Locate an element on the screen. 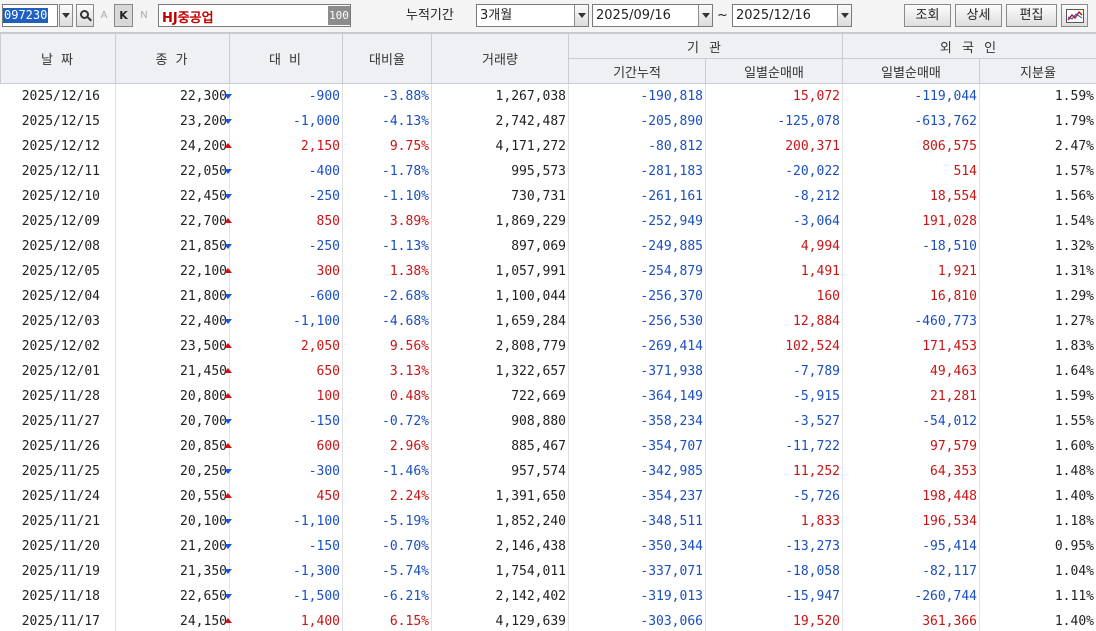  volume-cell-value: 730,731 is located at coordinates (538, 196).